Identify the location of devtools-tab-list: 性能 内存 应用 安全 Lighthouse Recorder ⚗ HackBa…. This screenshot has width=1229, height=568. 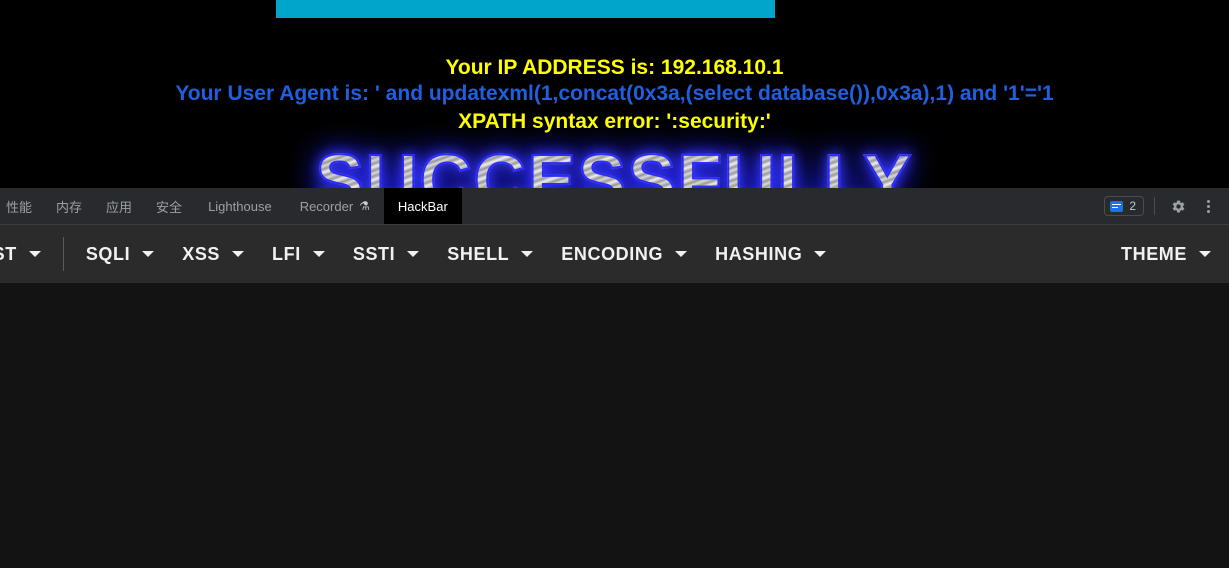
(552, 206).